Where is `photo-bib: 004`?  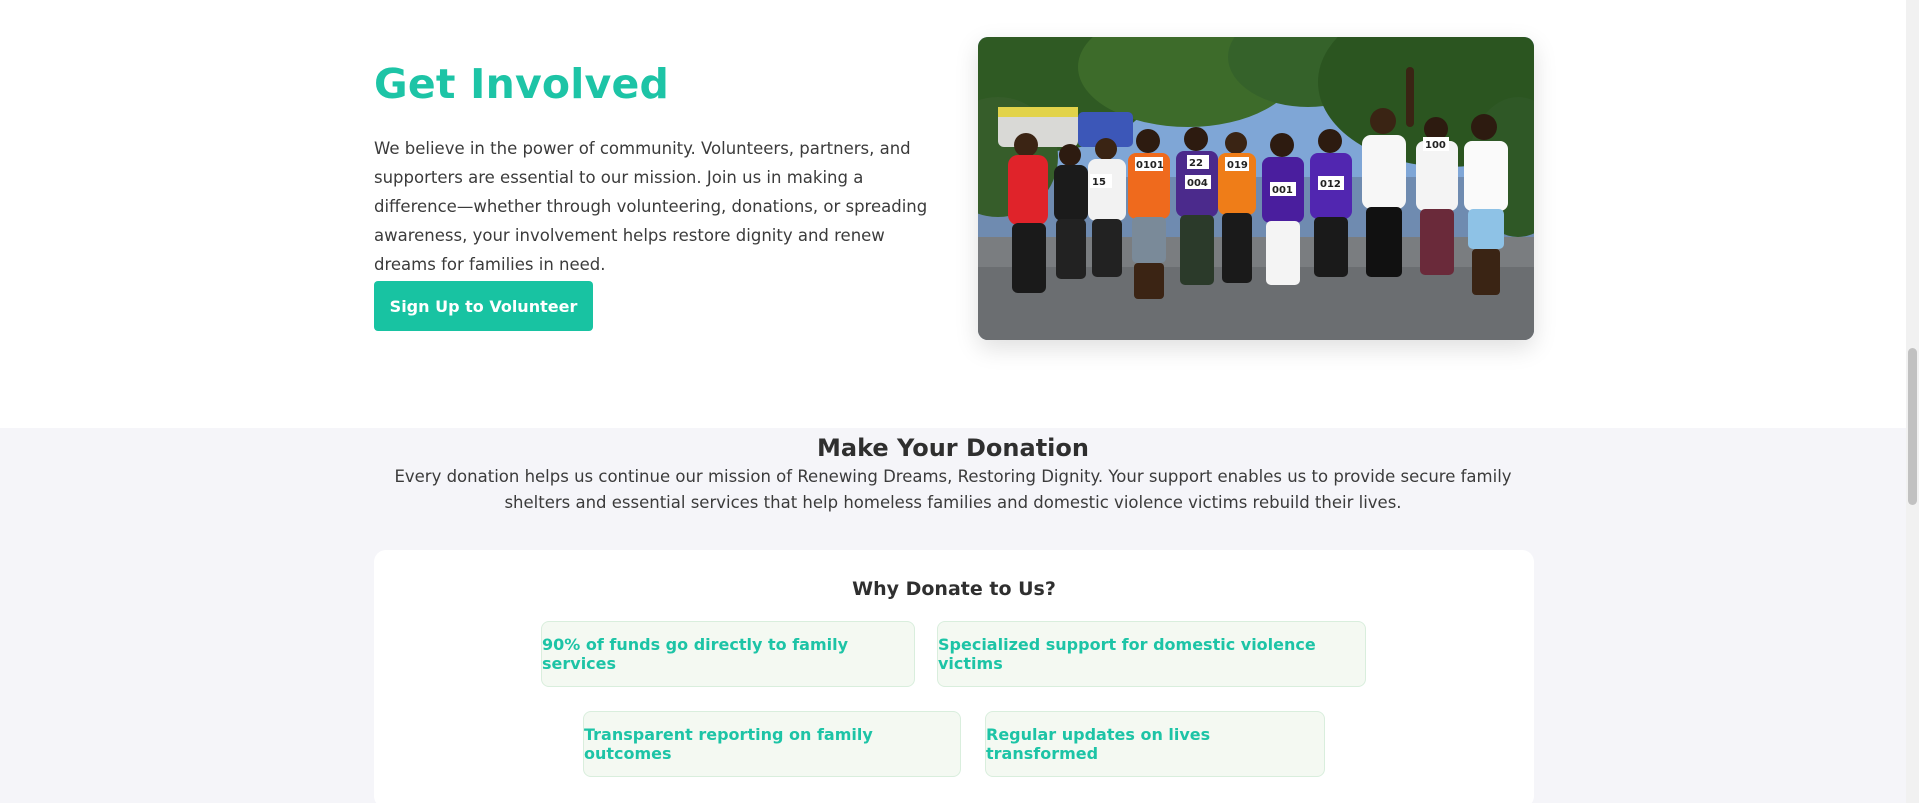 photo-bib: 004 is located at coordinates (1197, 183).